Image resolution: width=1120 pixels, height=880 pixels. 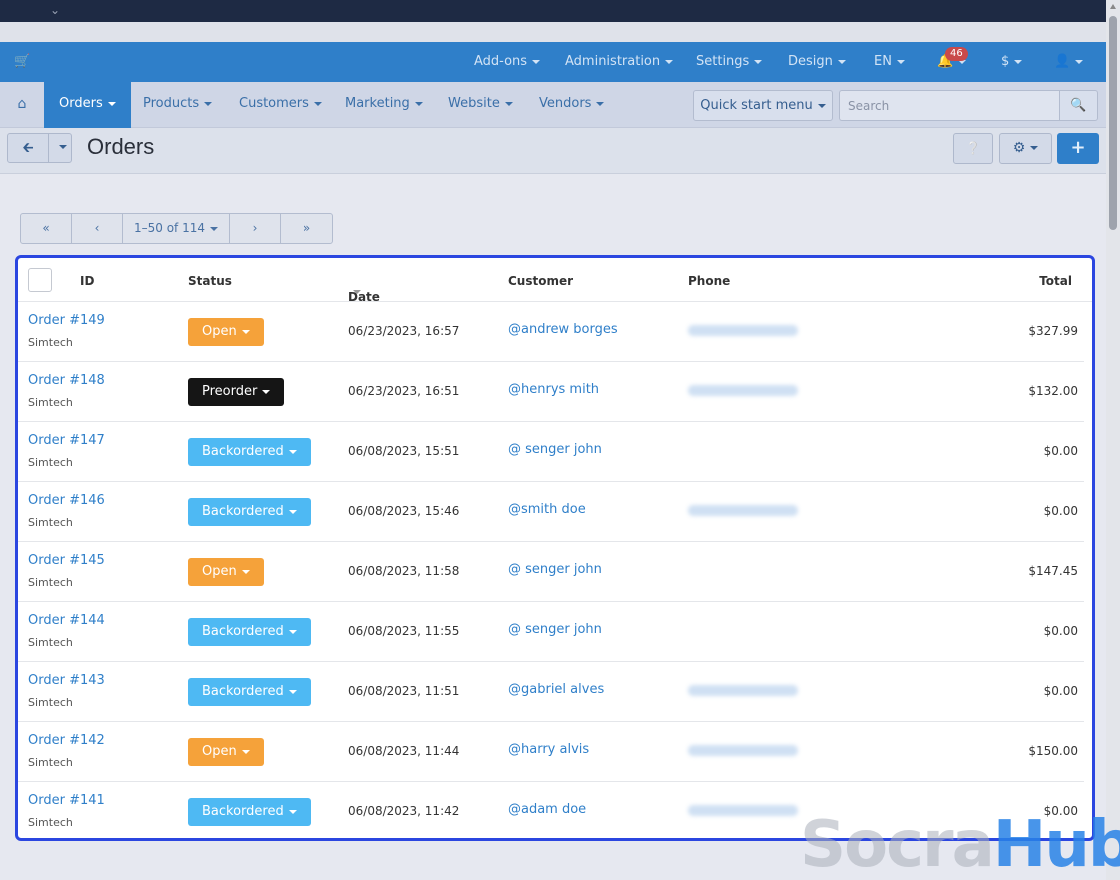 What do you see at coordinates (763, 105) in the screenshot?
I see `quick-start-menu-button: Quick start menu` at bounding box center [763, 105].